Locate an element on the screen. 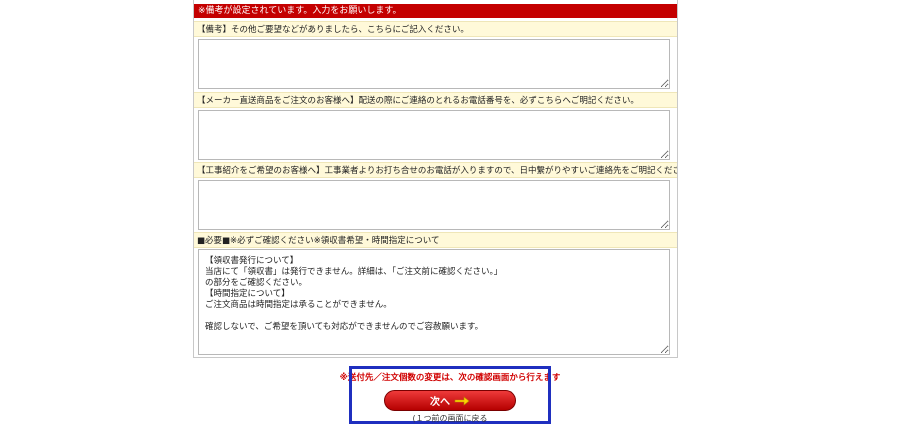 The image size is (900, 429). next-button-label: 次へ is located at coordinates (440, 402).